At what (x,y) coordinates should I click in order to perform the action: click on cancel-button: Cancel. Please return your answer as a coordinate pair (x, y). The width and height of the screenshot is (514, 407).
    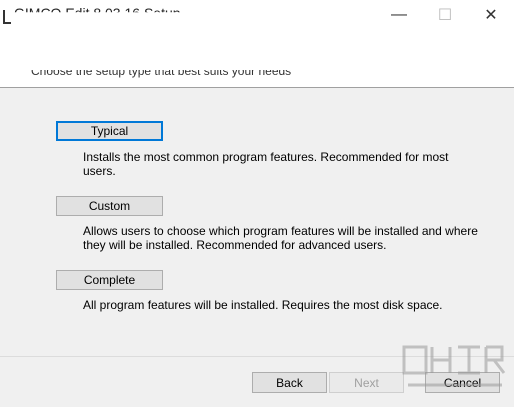
    Looking at the image, I should click on (462, 382).